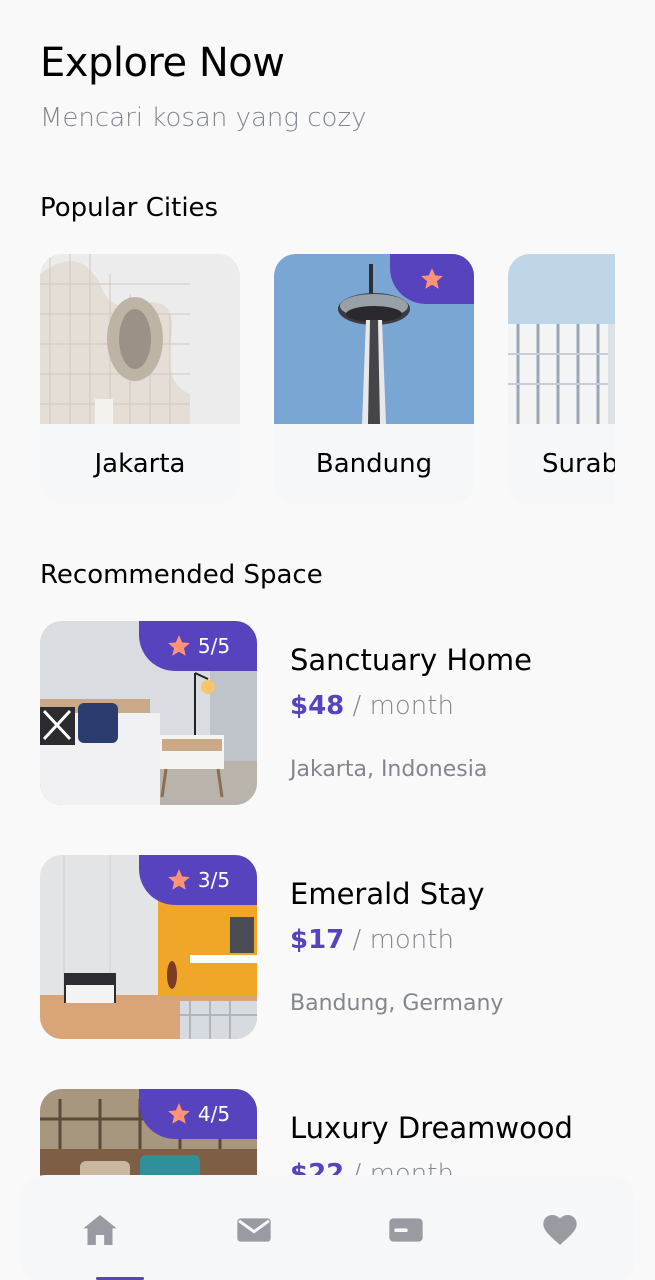  I want to click on nav-favorites-button, so click(560, 1230).